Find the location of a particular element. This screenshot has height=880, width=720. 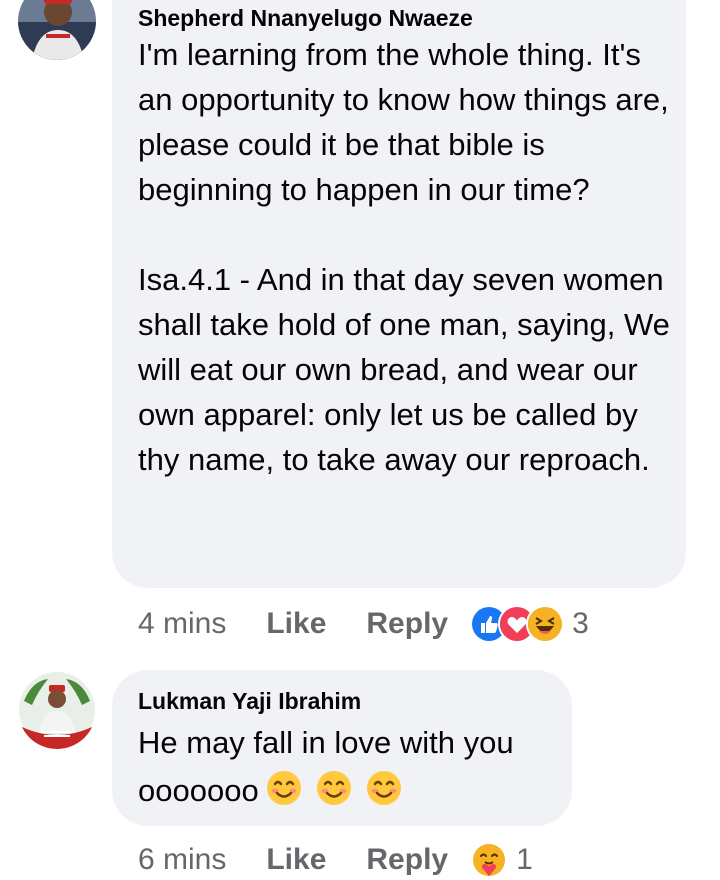

comment-timestamp: 6 mins is located at coordinates (182, 860).